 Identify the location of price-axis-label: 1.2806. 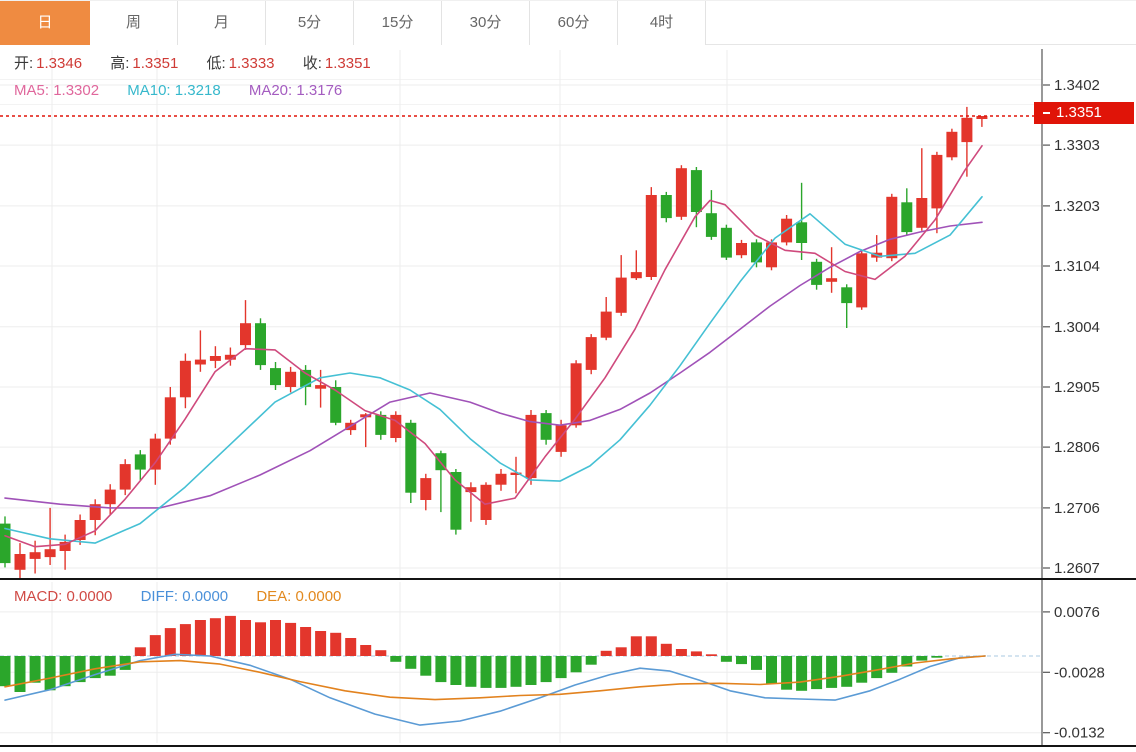
(1077, 447).